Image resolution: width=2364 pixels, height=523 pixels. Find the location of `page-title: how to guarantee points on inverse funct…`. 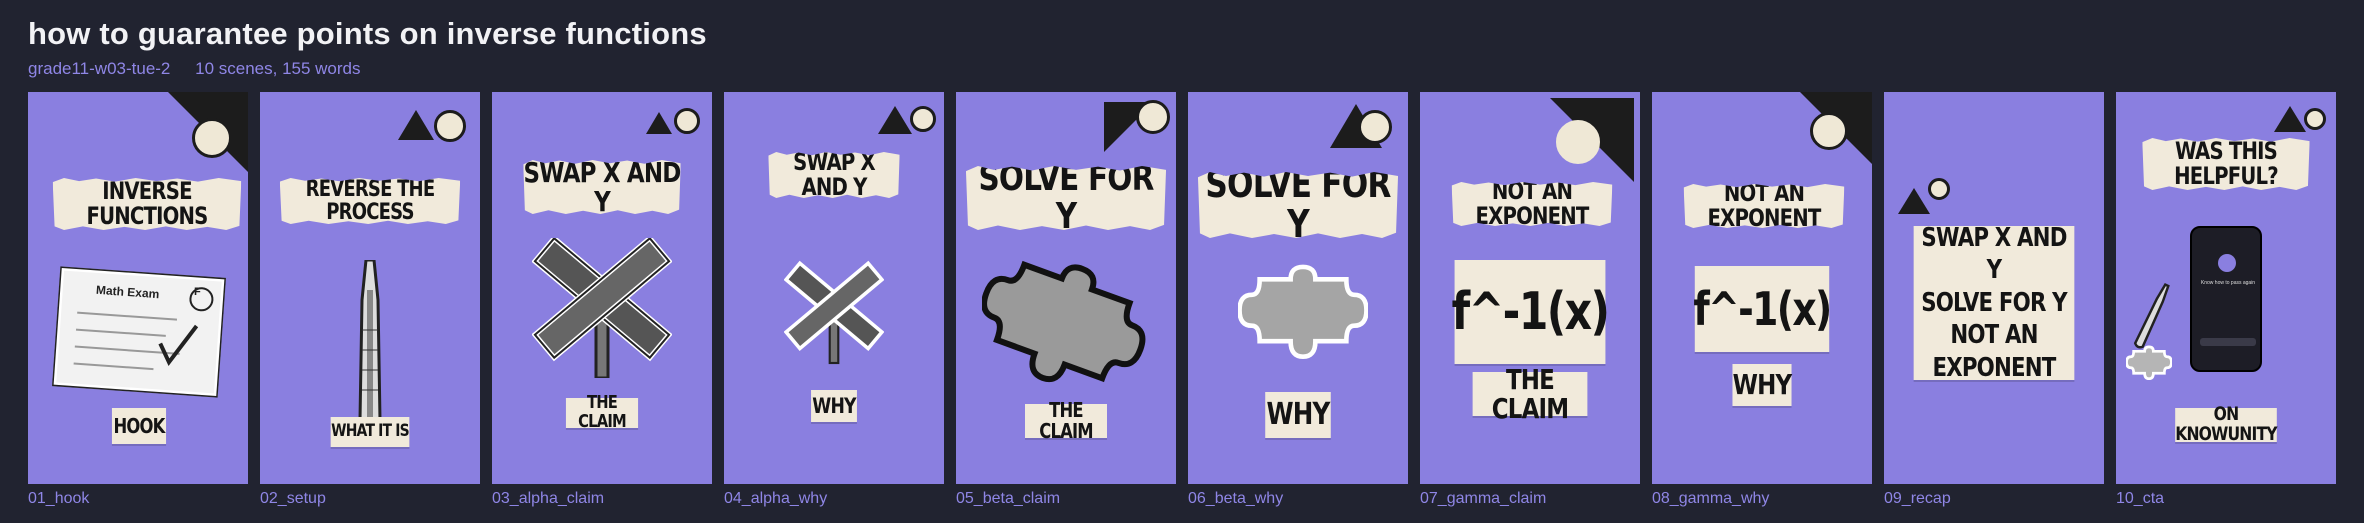

page-title: how to guarantee points on inverse funct… is located at coordinates (367, 33).